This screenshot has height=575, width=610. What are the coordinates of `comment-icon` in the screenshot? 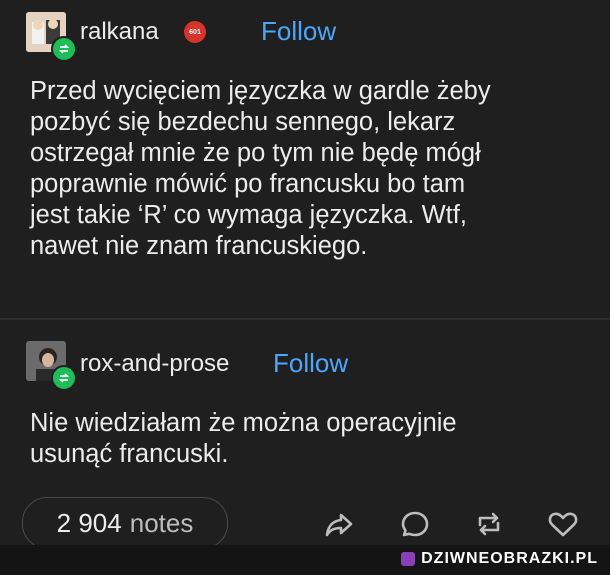 It's located at (415, 524).